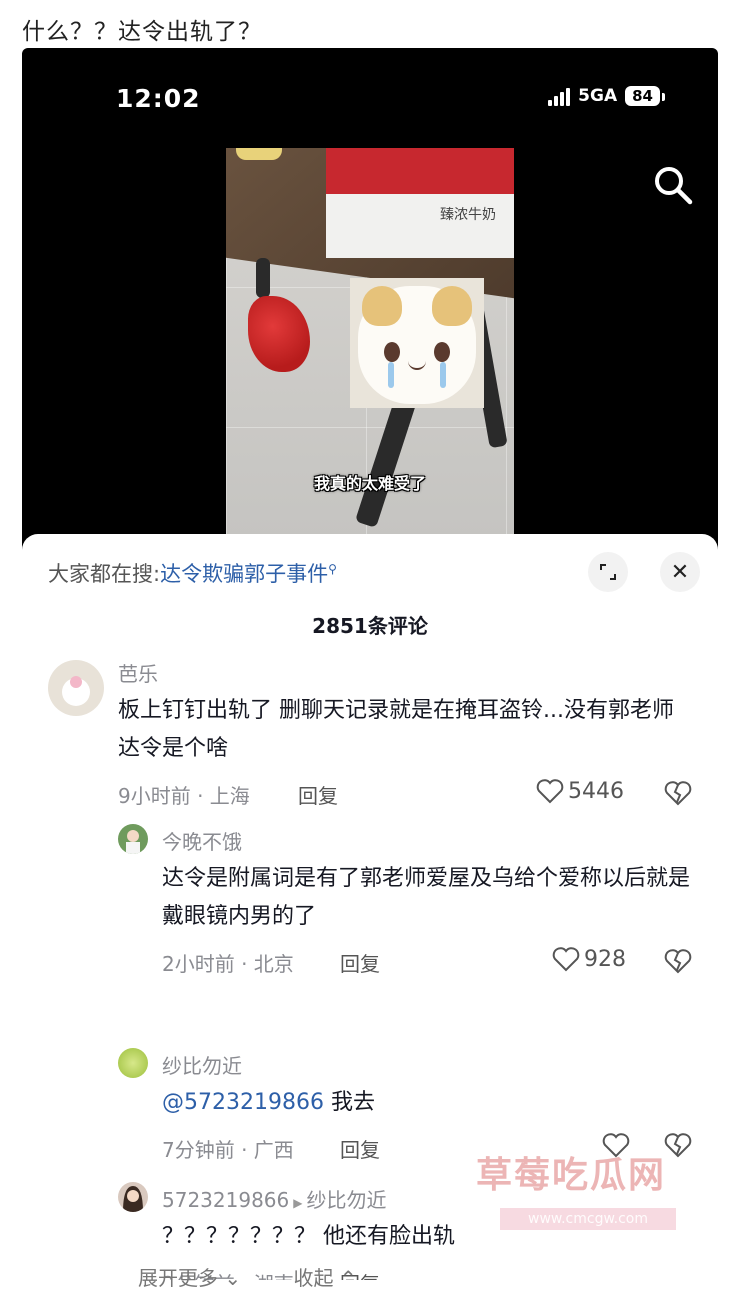  What do you see at coordinates (349, 1102) in the screenshot?
I see `comment-body: 我去` at bounding box center [349, 1102].